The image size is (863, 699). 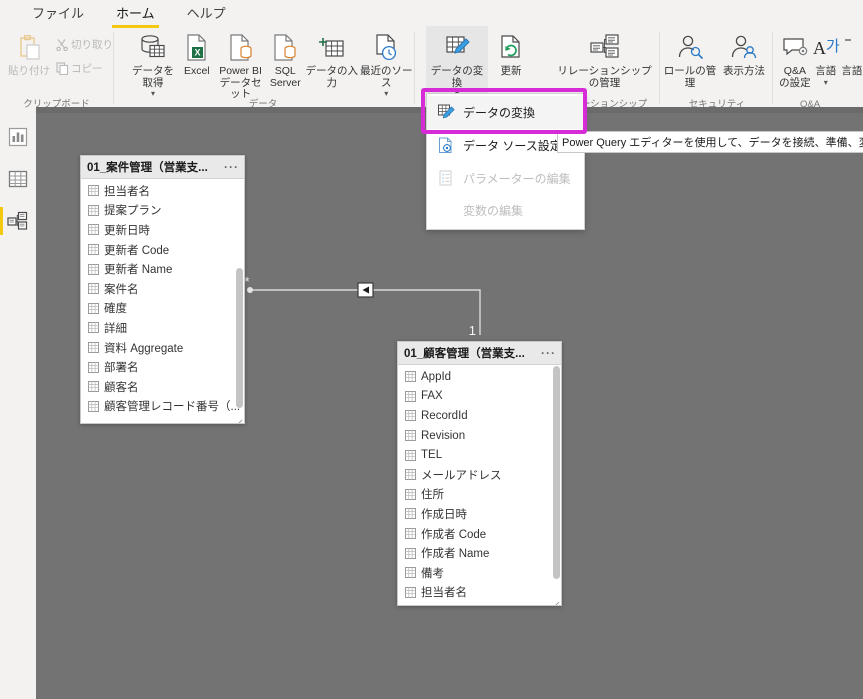 What do you see at coordinates (444, 415) in the screenshot?
I see `field-label: RecordId` at bounding box center [444, 415].